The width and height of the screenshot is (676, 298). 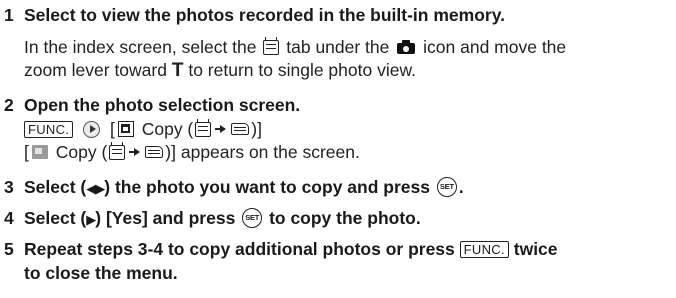 What do you see at coordinates (406, 47) in the screenshot?
I see `camera-icon` at bounding box center [406, 47].